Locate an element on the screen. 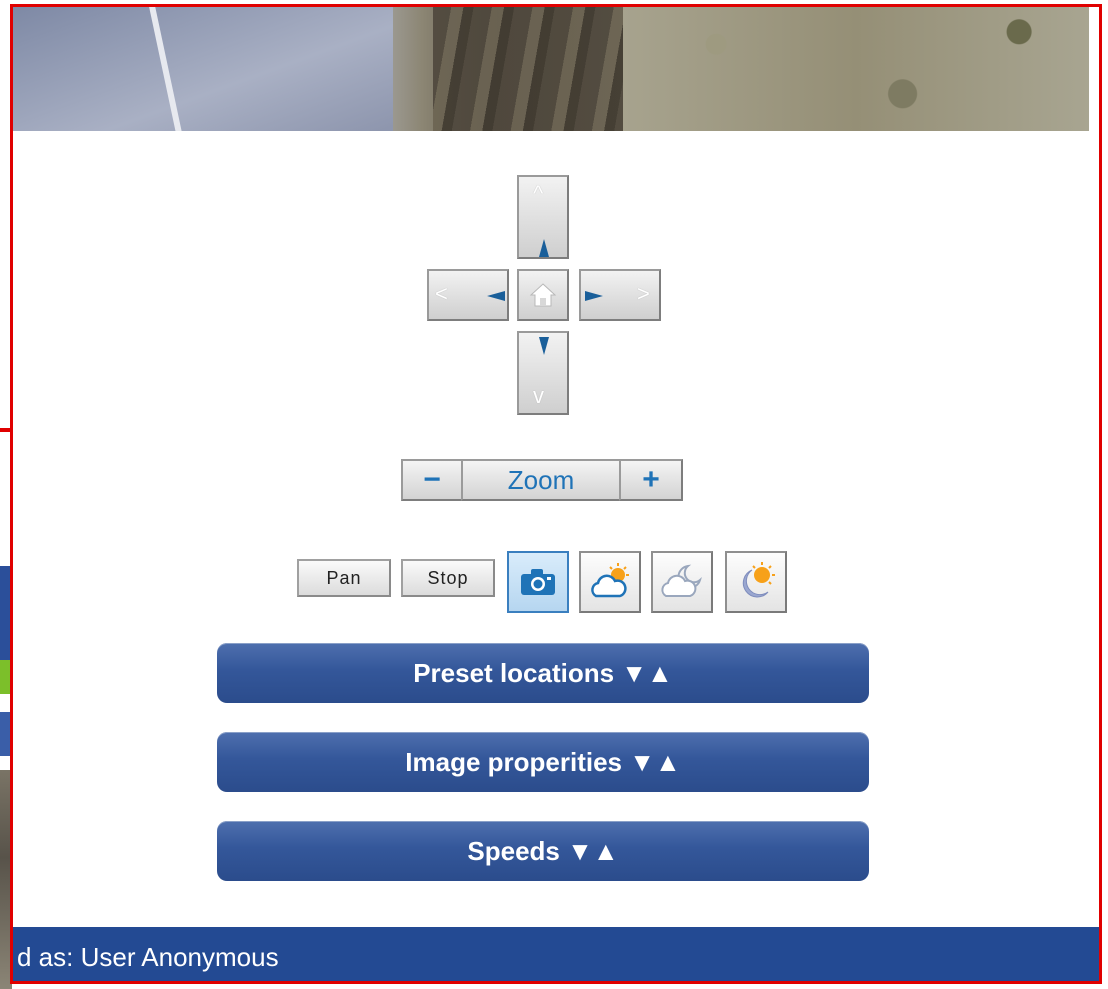 This screenshot has height=989, width=1108. speeds-toggle: Speeds ▼▲ is located at coordinates (543, 851).